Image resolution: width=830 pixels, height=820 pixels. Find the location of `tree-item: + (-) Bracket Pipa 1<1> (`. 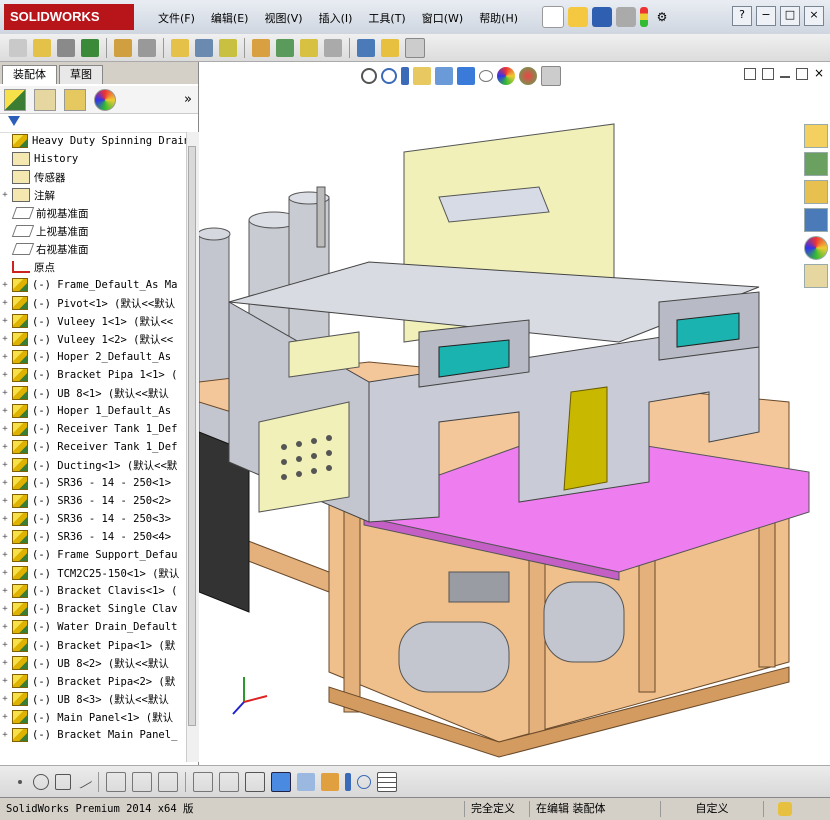

tree-item: + (-) Bracket Pipa 1<1> ( is located at coordinates (93, 375).